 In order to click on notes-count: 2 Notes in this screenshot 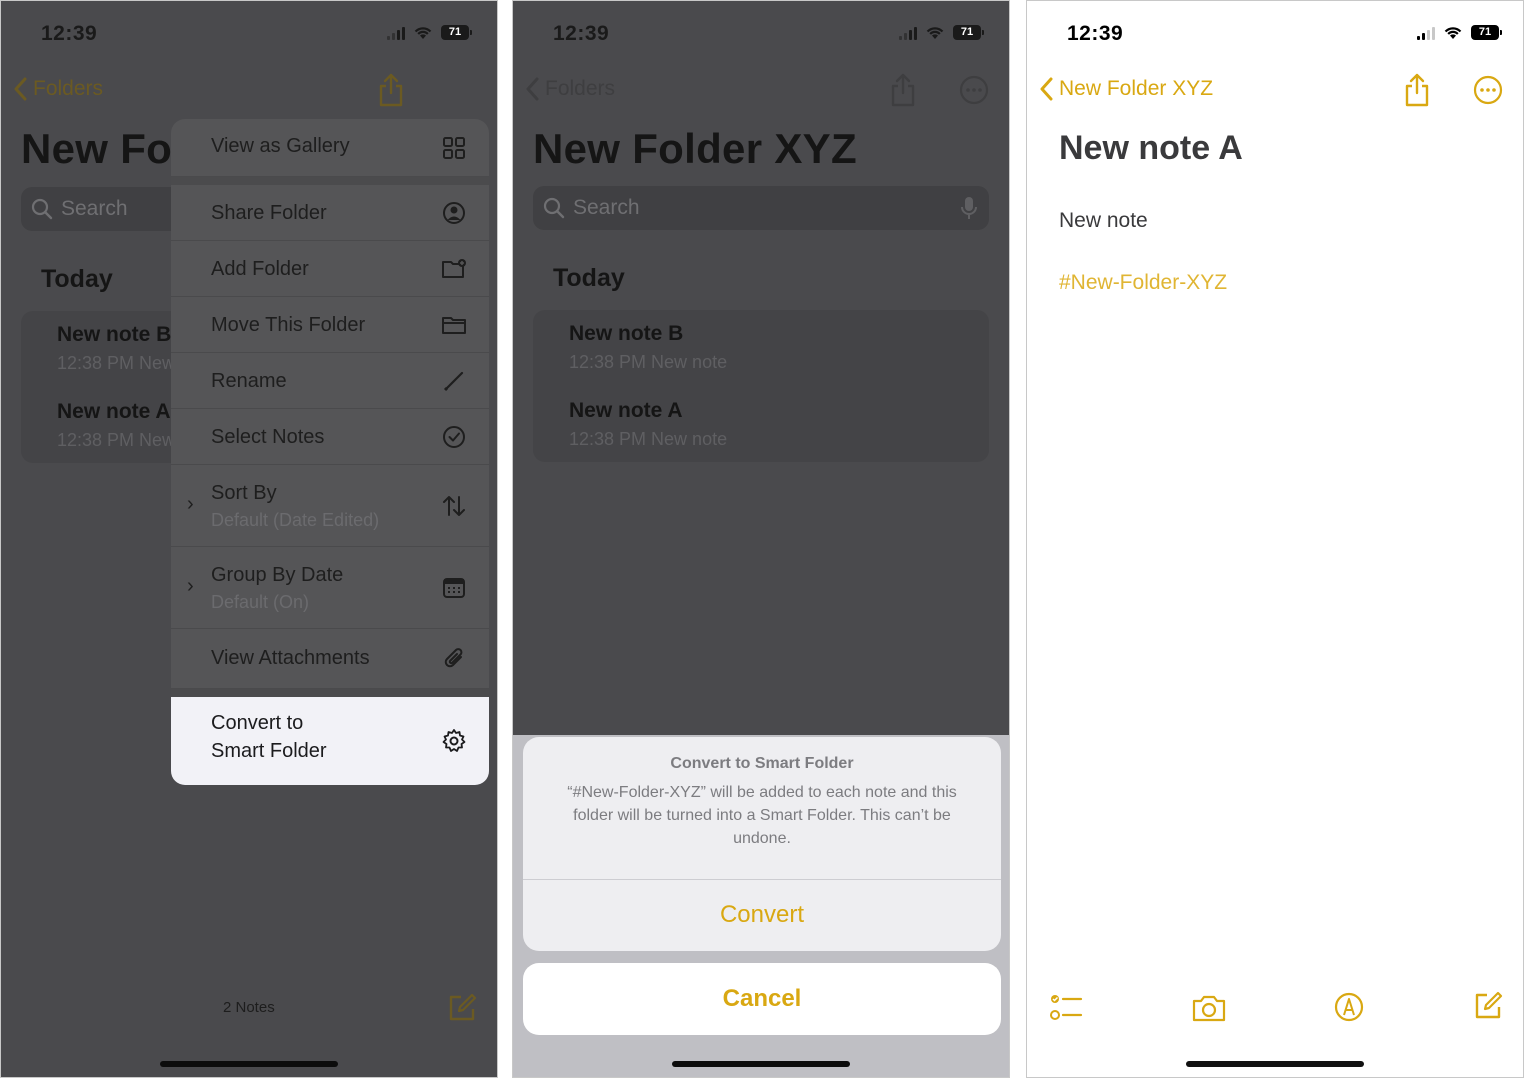, I will do `click(249, 1007)`.